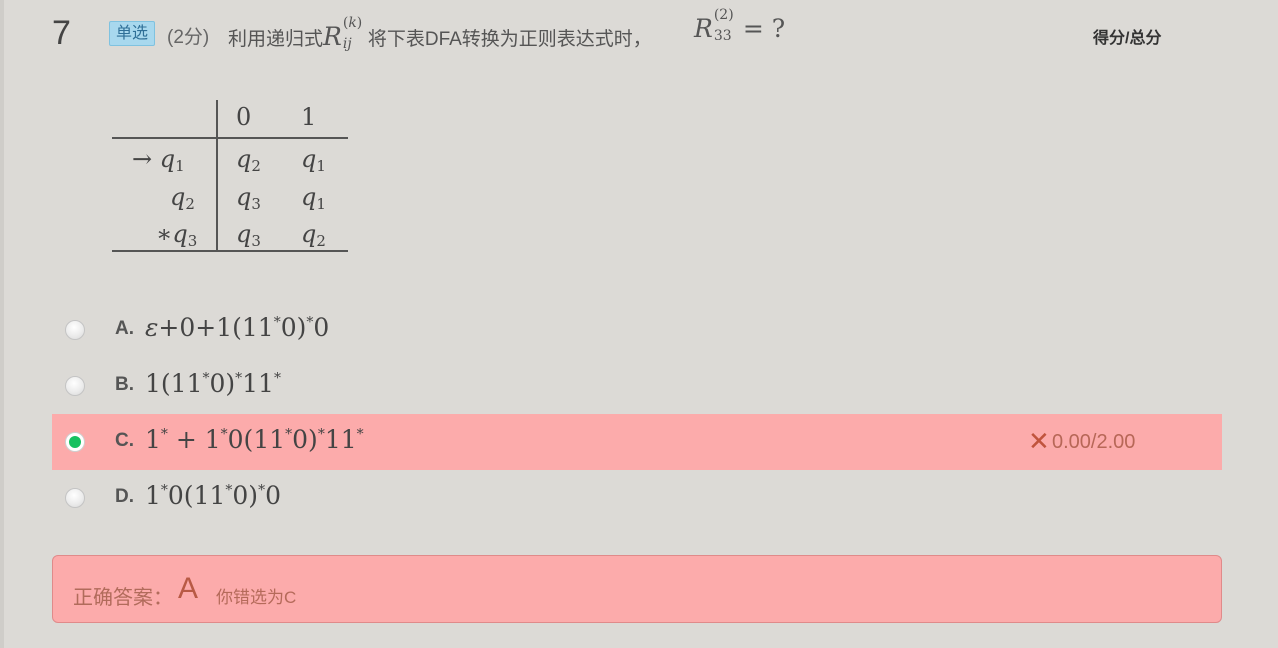 The image size is (1278, 648). What do you see at coordinates (254, 439) in the screenshot?
I see `option-c-expression: 1* + 1*0(11*0)*11*` at bounding box center [254, 439].